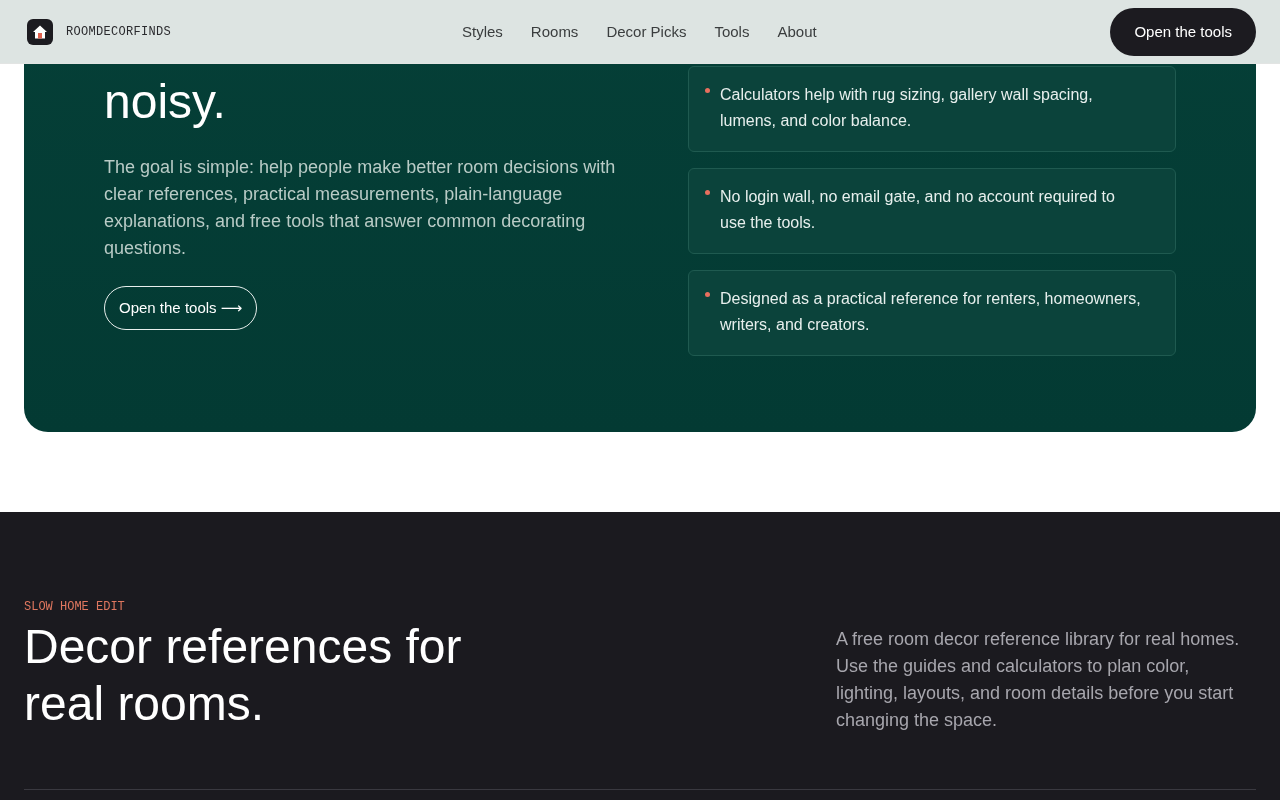 The height and width of the screenshot is (800, 1280). Describe the element at coordinates (554, 31) in the screenshot. I see `nav-link: Rooms` at that location.